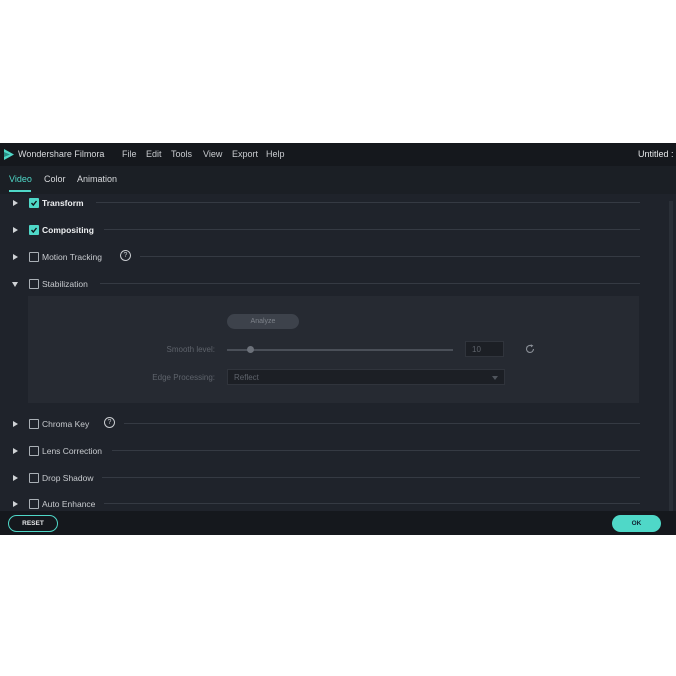 The image size is (676, 676). What do you see at coordinates (72, 451) in the screenshot?
I see `section-label: Lens Correction` at bounding box center [72, 451].